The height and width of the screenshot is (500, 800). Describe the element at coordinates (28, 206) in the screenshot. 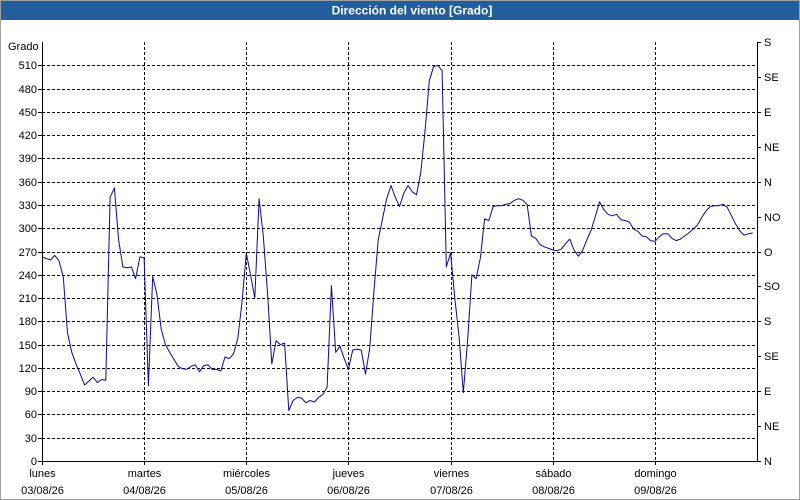

I see `y-tick-label: 330` at that location.